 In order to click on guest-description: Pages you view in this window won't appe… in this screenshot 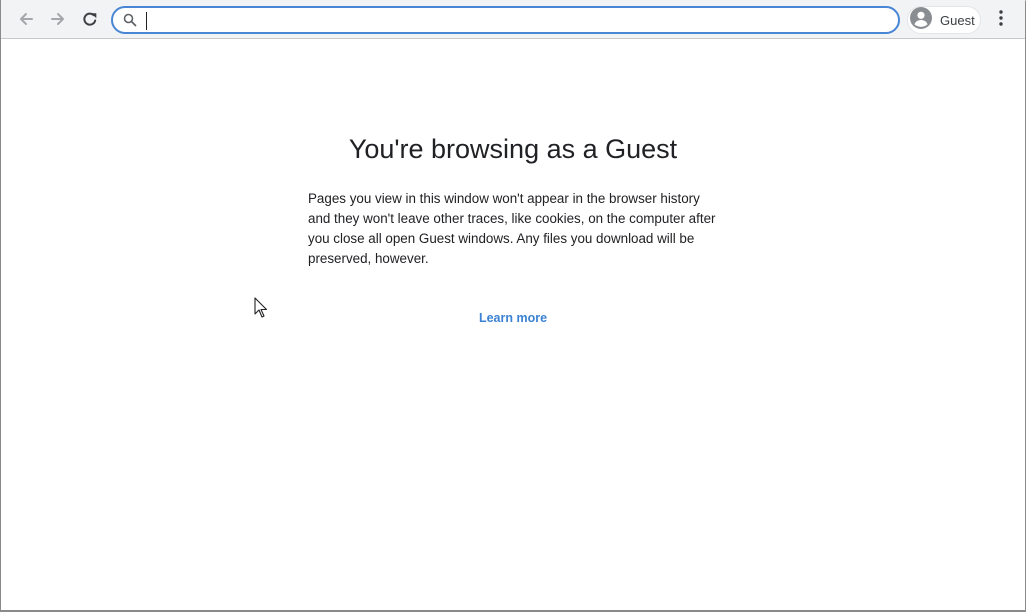, I will do `click(512, 228)`.